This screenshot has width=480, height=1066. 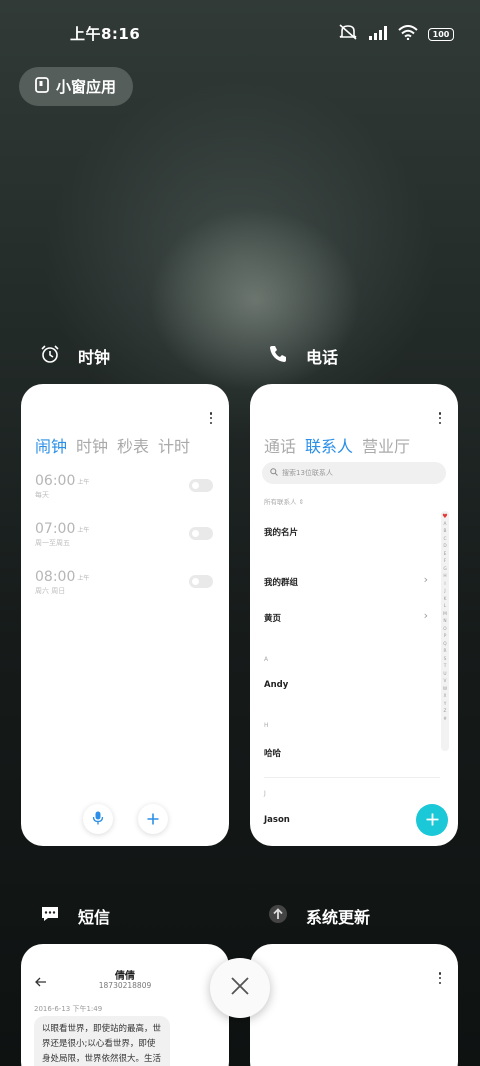 I want to click on index-letter: Y, so click(x=445, y=705).